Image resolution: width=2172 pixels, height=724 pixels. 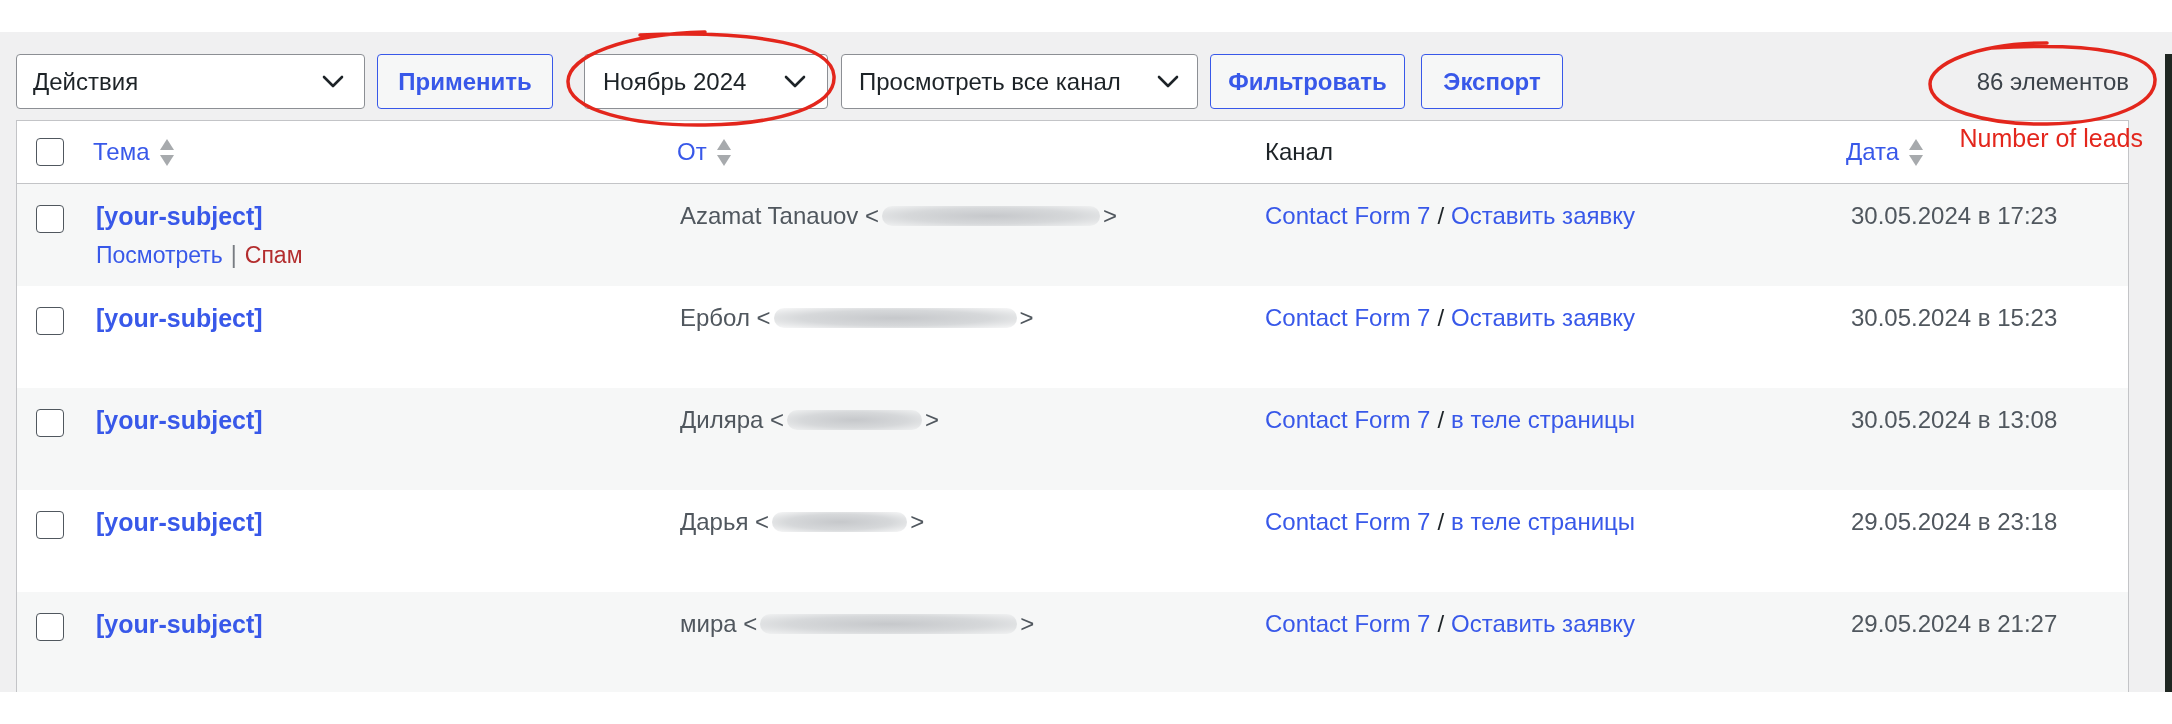 I want to click on date-text: 29.05.2024 в 21:27, so click(x=1954, y=624).